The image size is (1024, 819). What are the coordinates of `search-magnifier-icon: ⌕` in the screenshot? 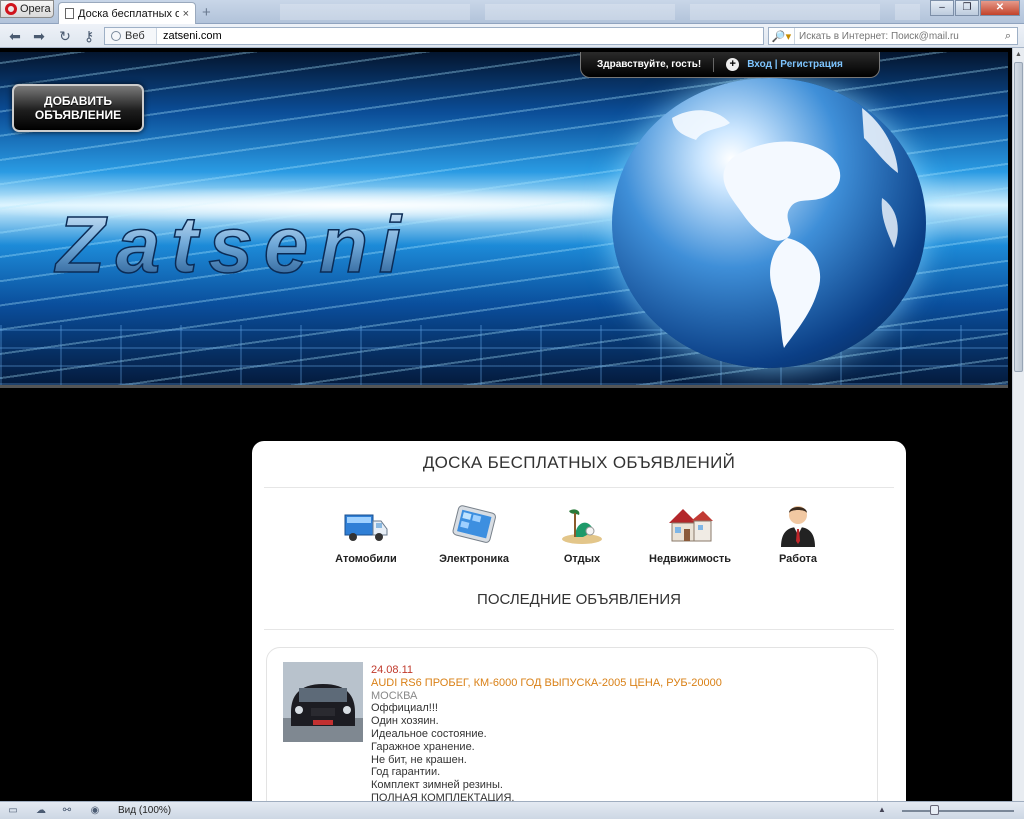 It's located at (1008, 36).